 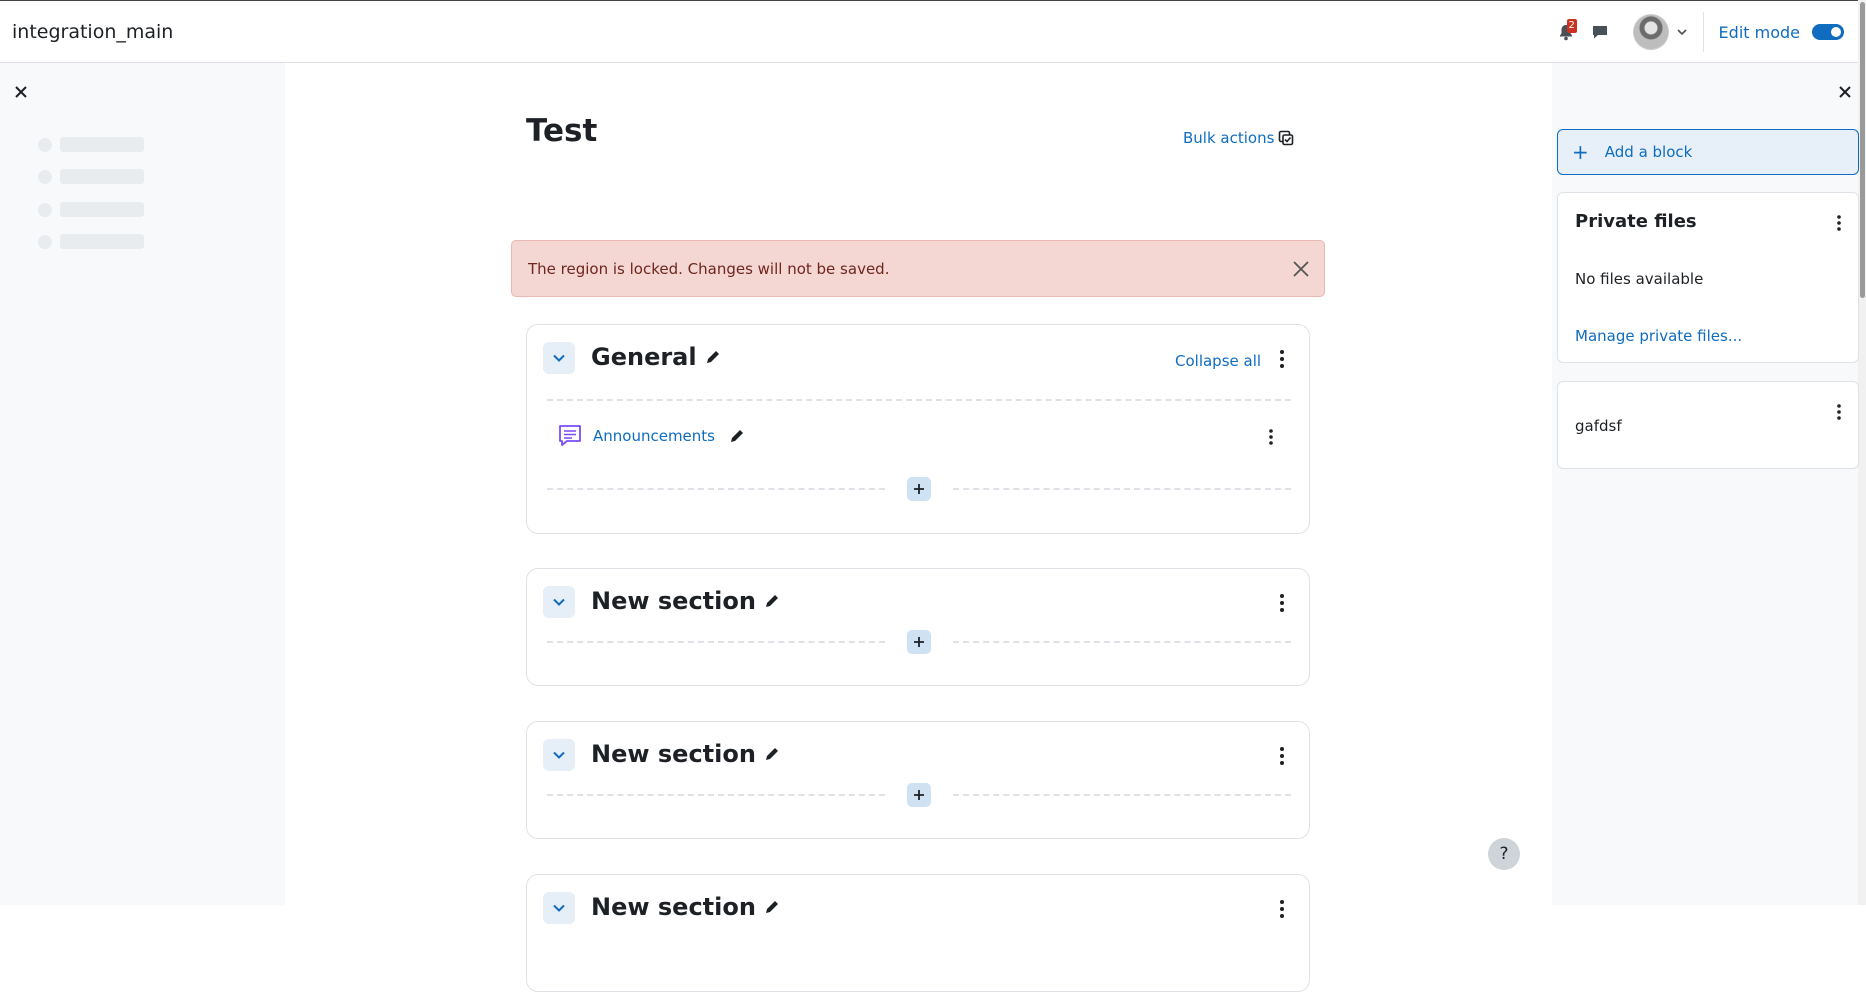 I want to click on activity-link-announcements: Announcements, so click(x=654, y=436).